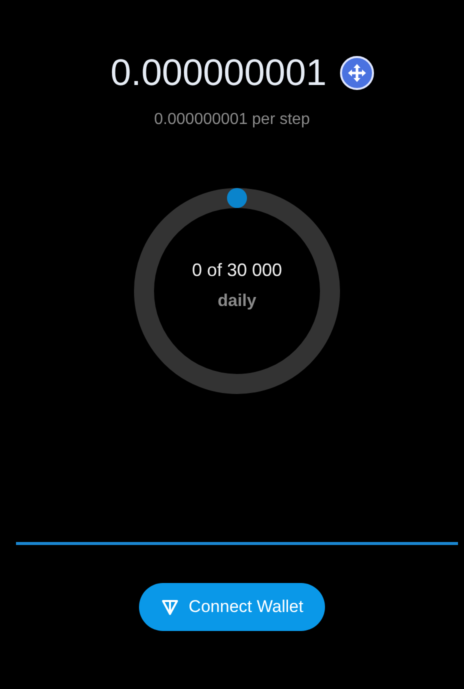  What do you see at coordinates (237, 300) in the screenshot?
I see `period-label: daily` at bounding box center [237, 300].